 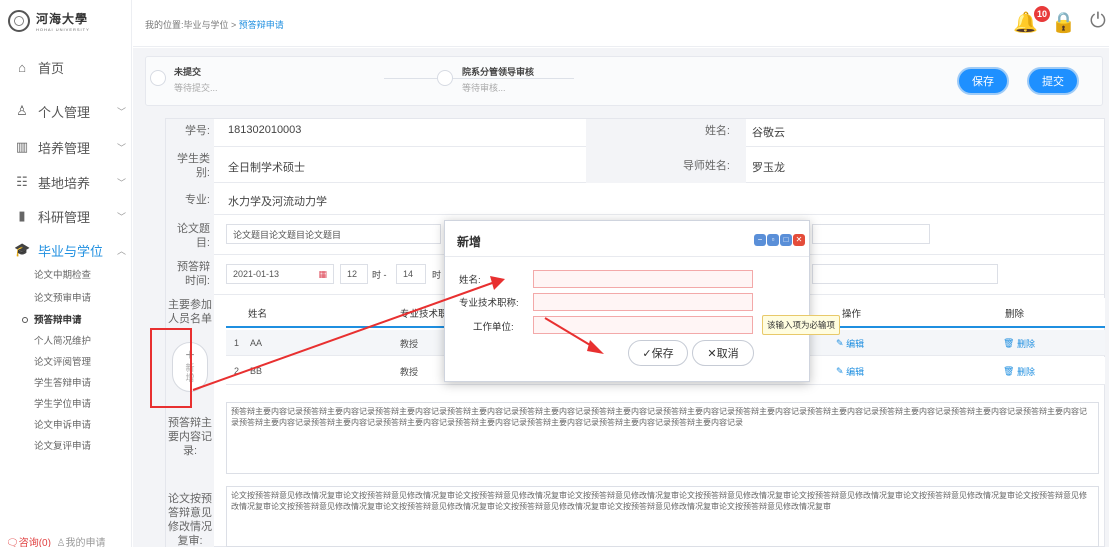 What do you see at coordinates (498, 72) in the screenshot?
I see `step-title: 院系分管领导审核` at bounding box center [498, 72].